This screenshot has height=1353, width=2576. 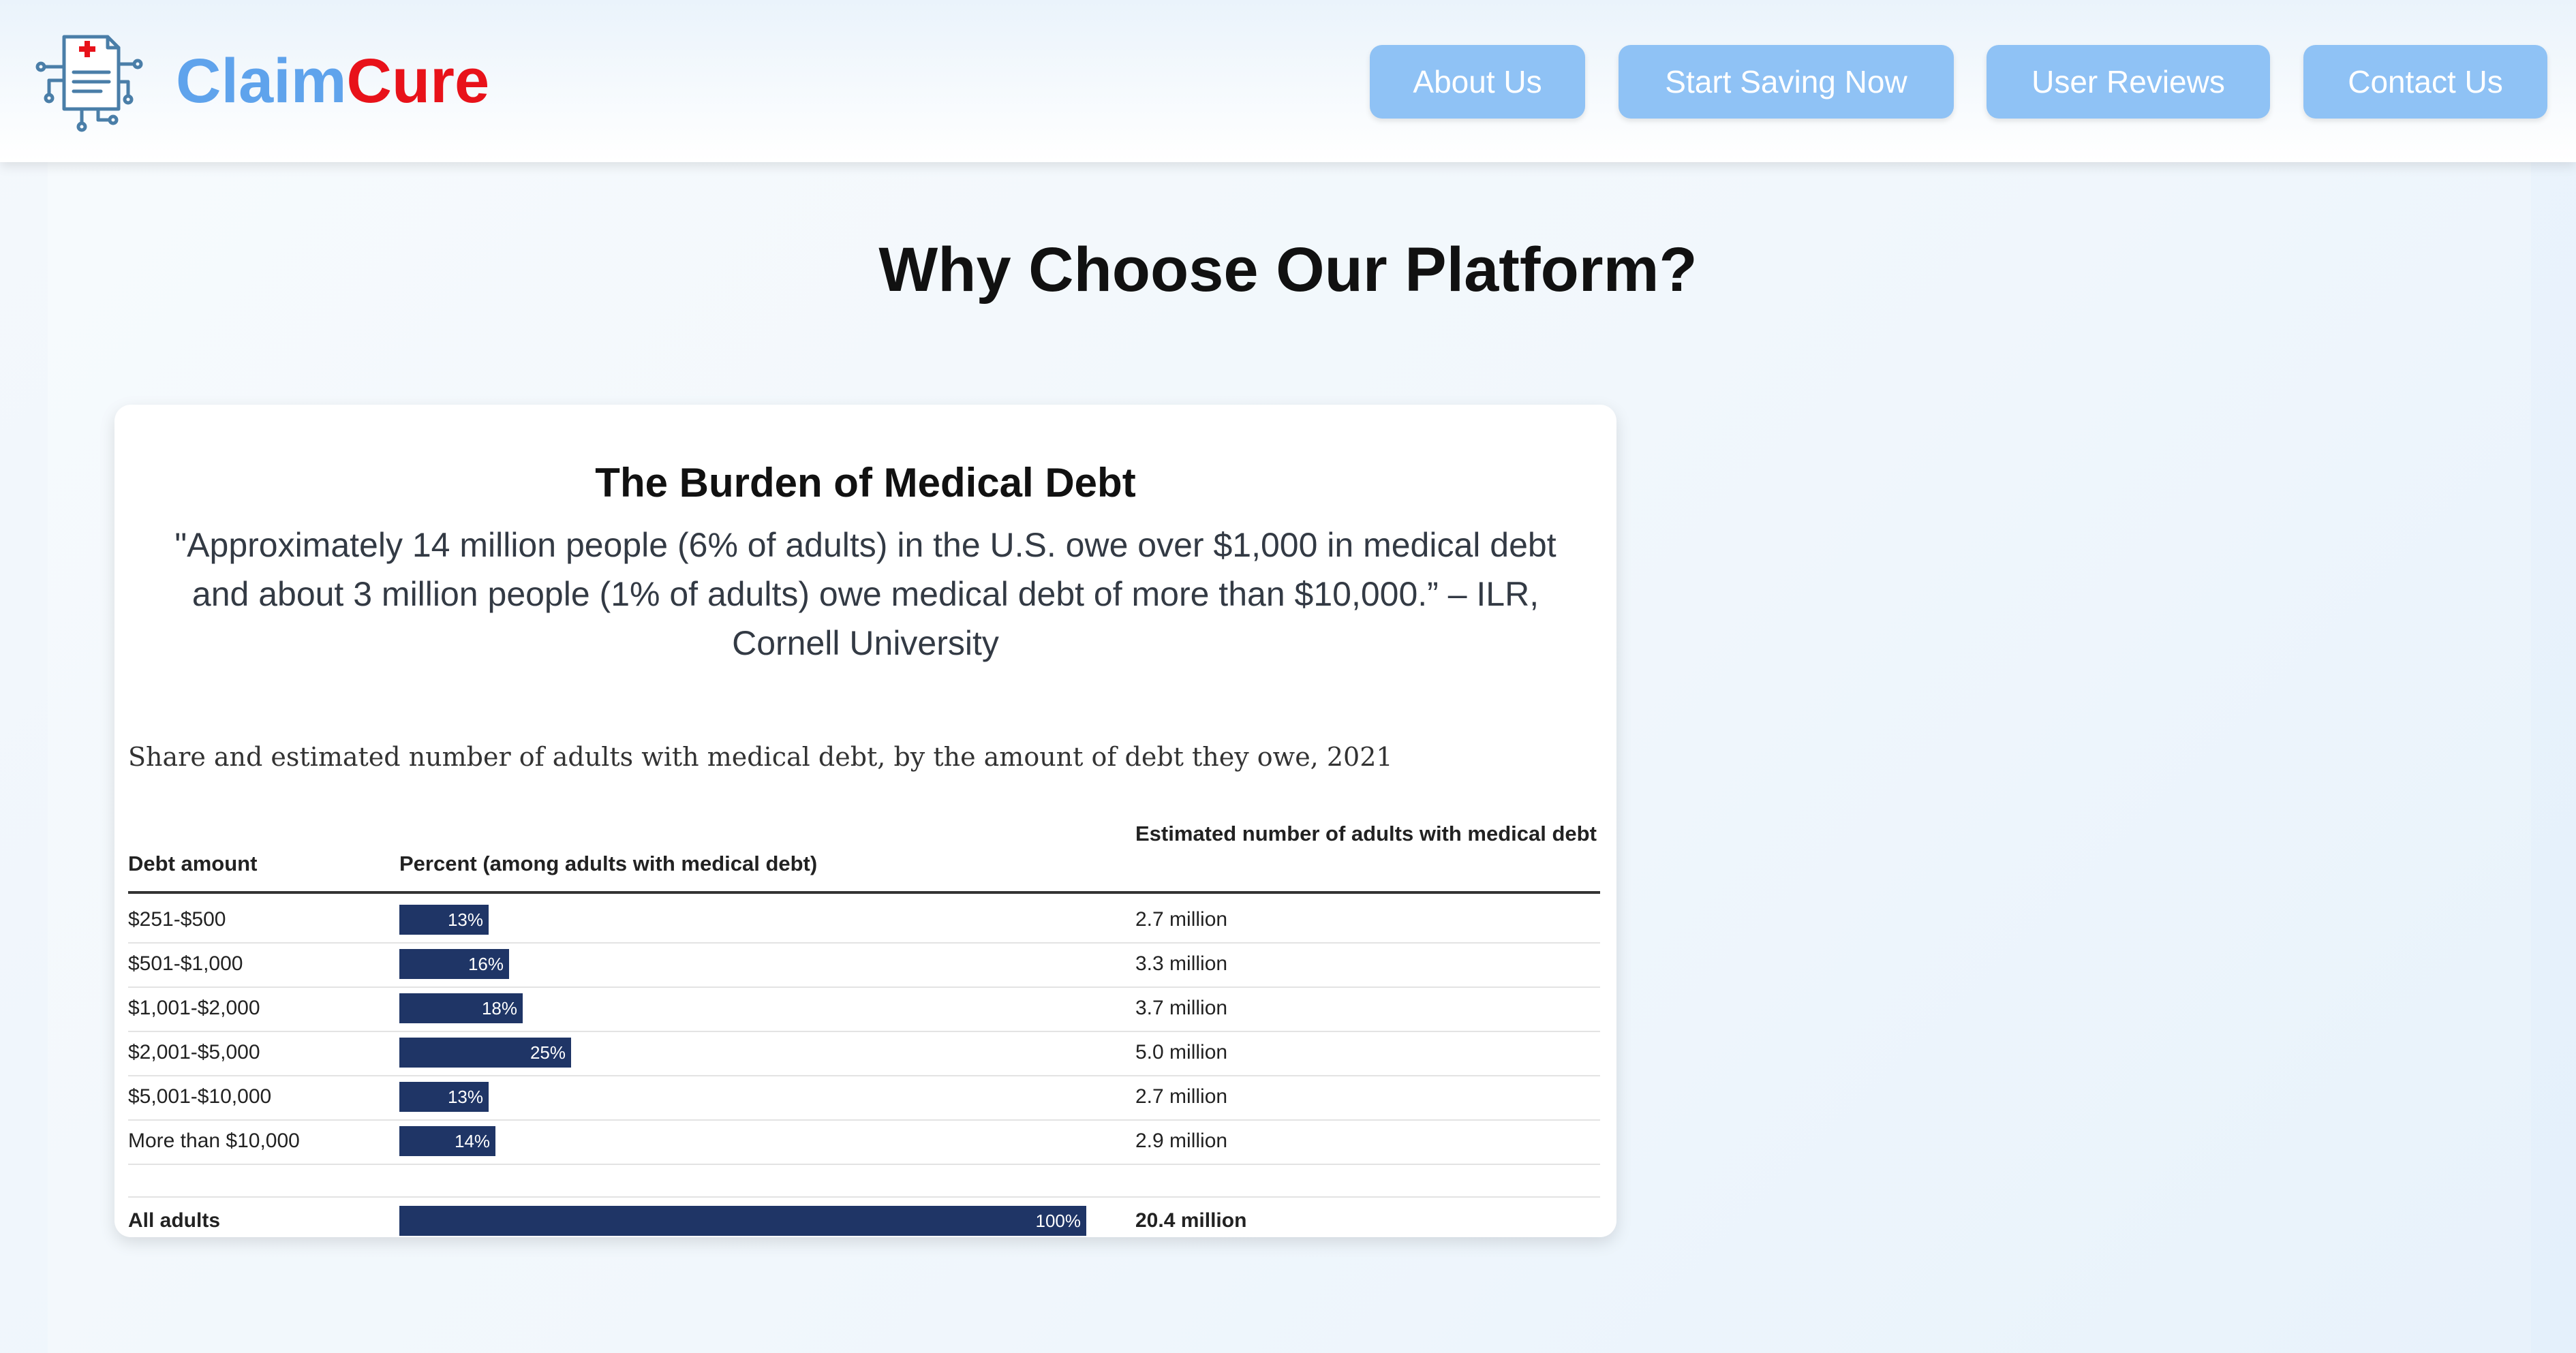 I want to click on column-header-debt-amount: Debt amount, so click(x=193, y=864).